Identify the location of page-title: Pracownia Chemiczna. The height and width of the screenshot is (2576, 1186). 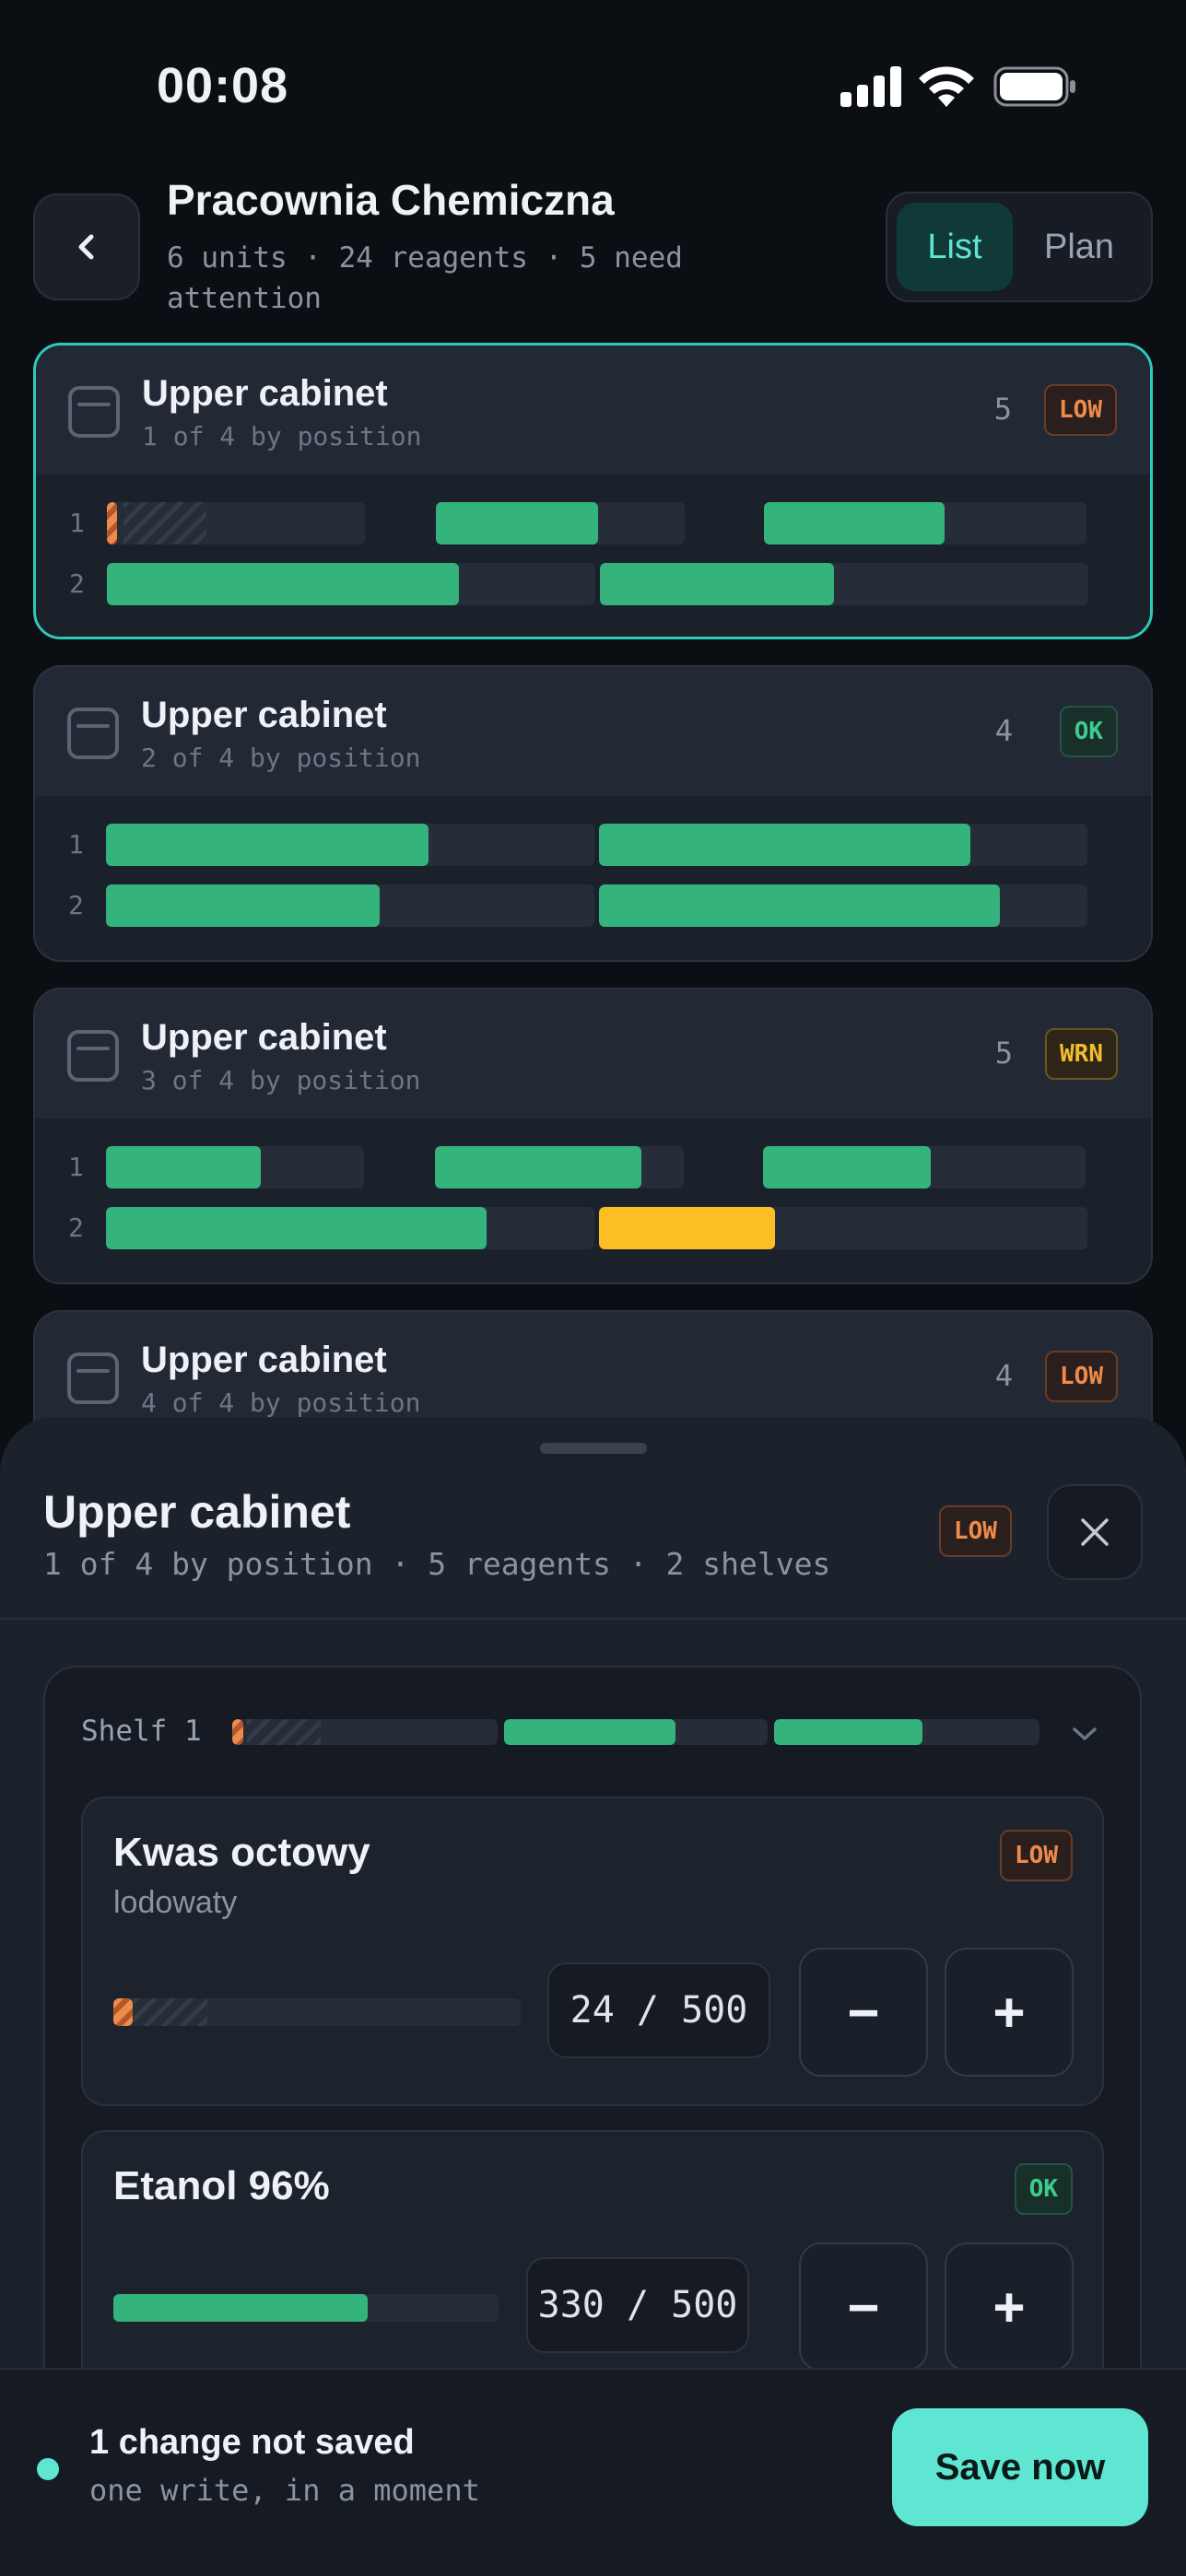
(391, 200).